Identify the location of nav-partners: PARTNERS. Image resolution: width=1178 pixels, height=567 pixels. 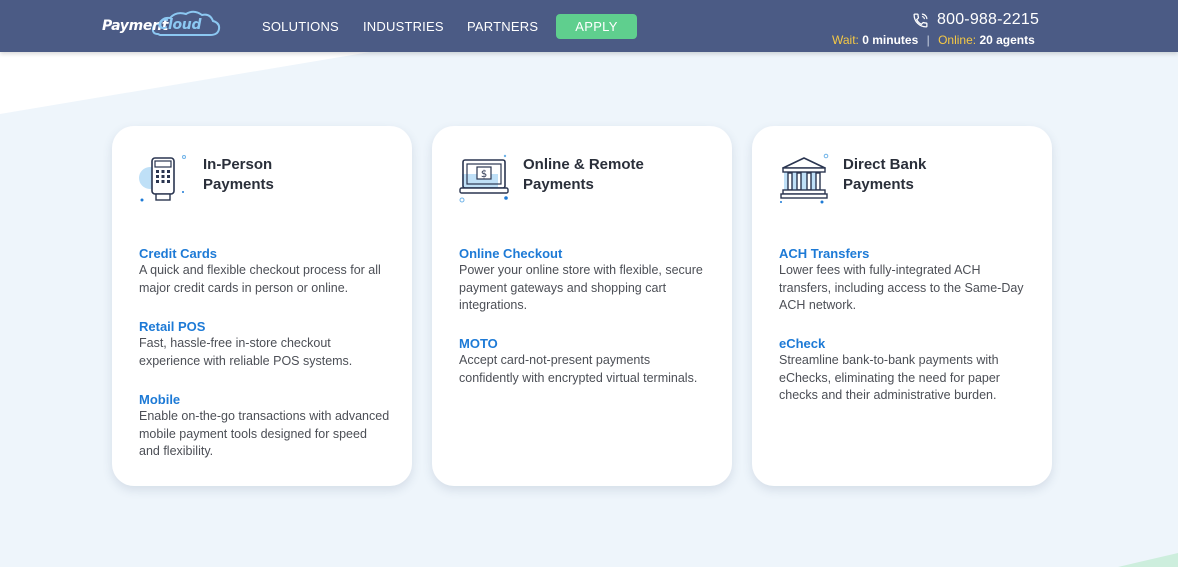
(502, 26).